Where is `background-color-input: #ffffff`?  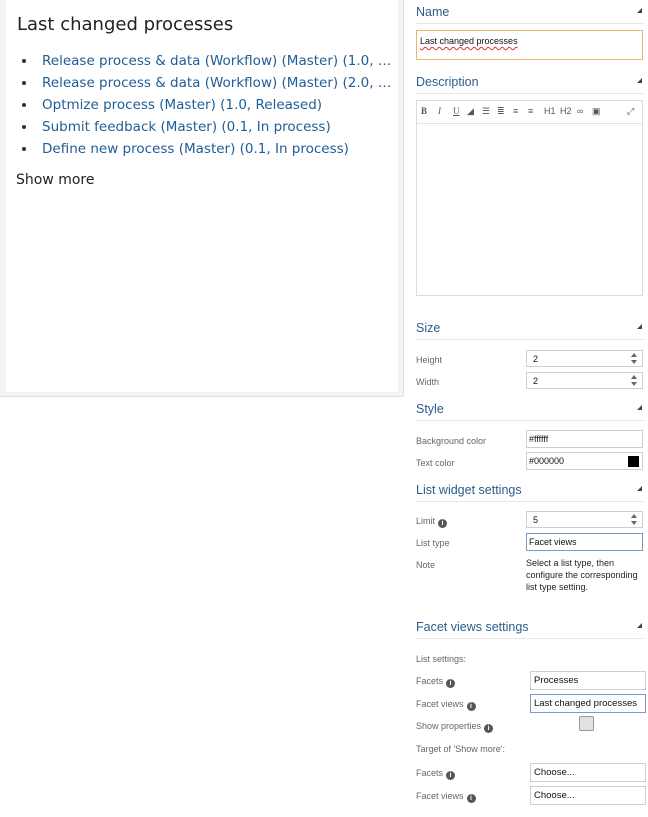 background-color-input: #ffffff is located at coordinates (584, 439).